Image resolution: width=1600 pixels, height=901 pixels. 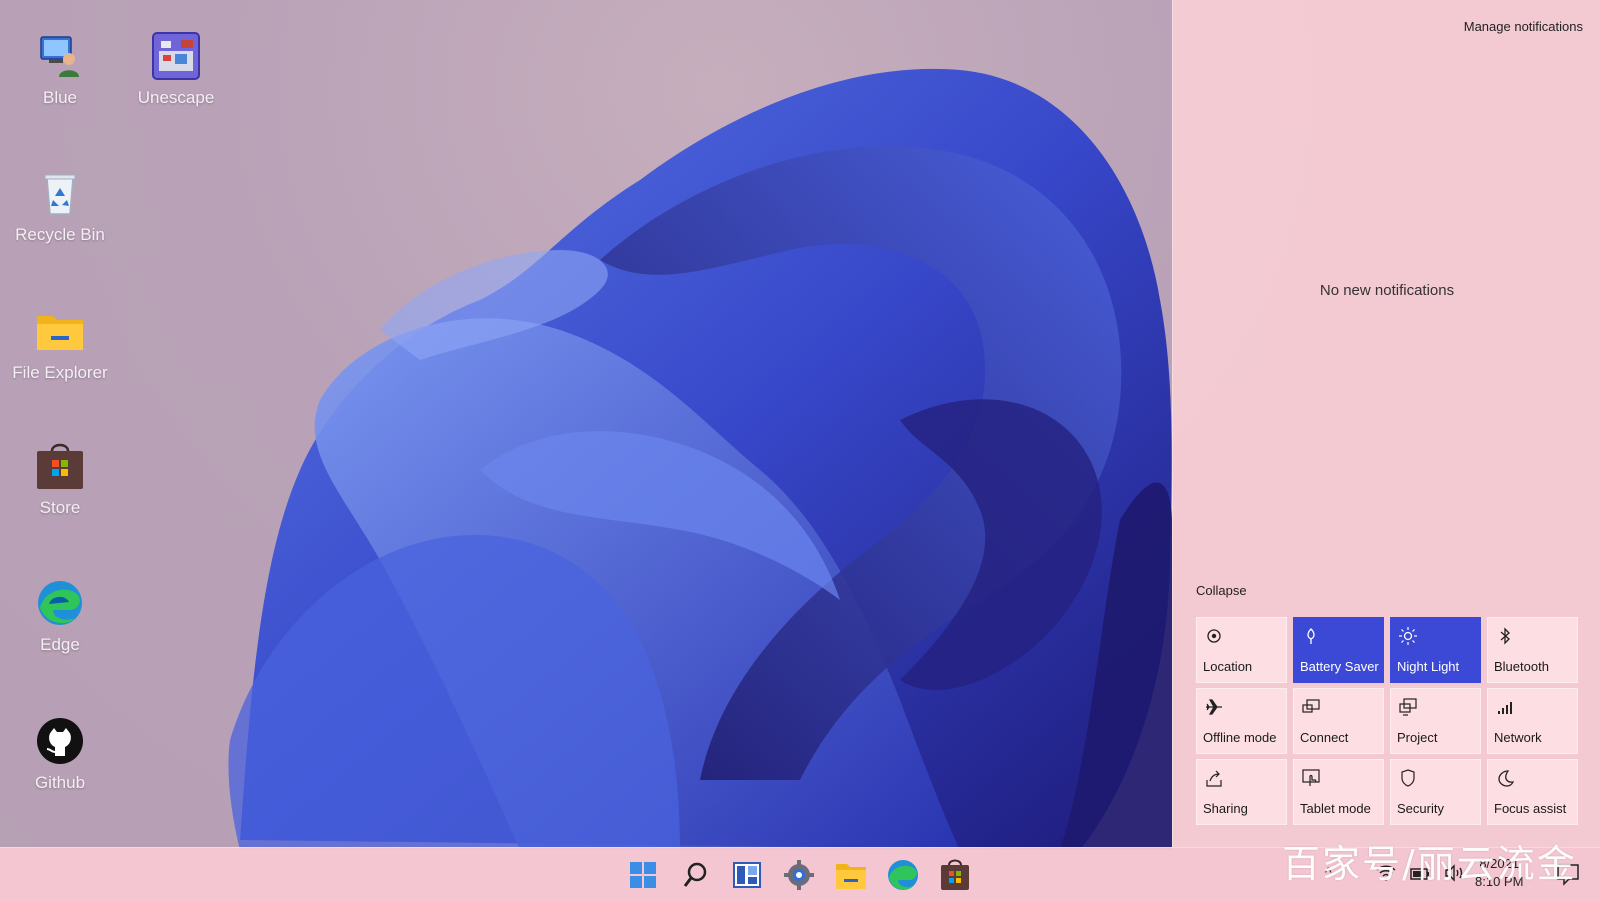 I want to click on tile-night-light: Night Light, so click(x=1435, y=650).